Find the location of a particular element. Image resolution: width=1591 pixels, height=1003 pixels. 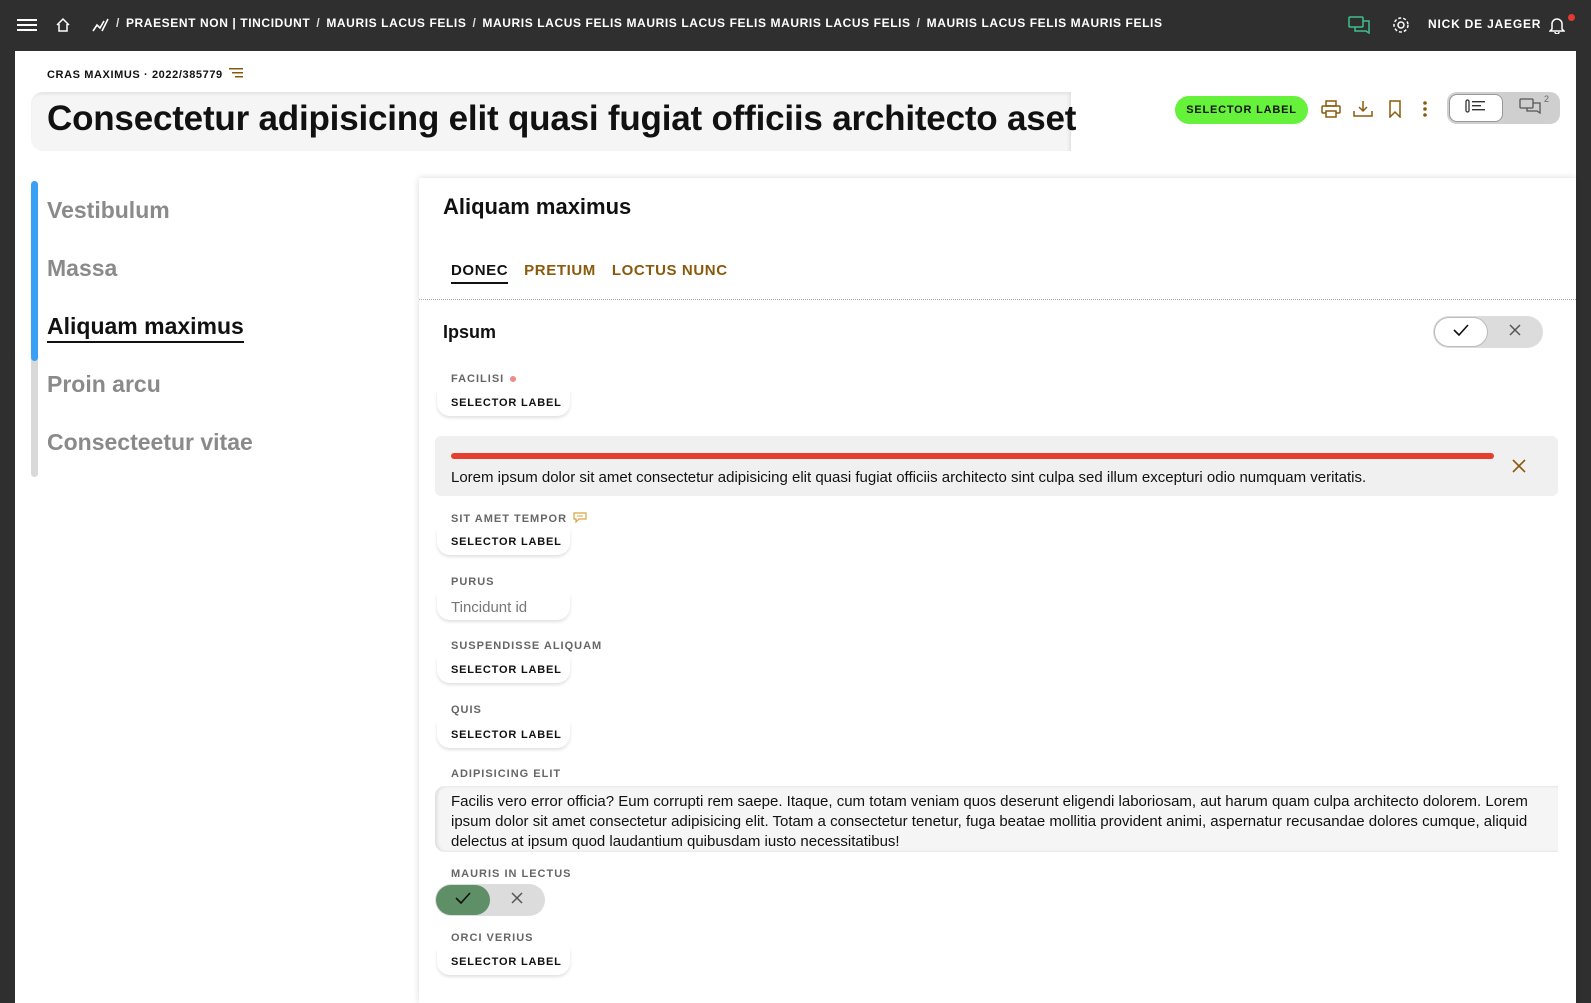

card-title: Aliquam maximus is located at coordinates (537, 206).